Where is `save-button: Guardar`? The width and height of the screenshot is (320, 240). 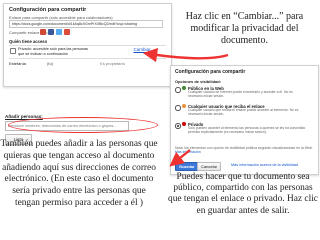
save-button: Guardar is located at coordinates (187, 166).